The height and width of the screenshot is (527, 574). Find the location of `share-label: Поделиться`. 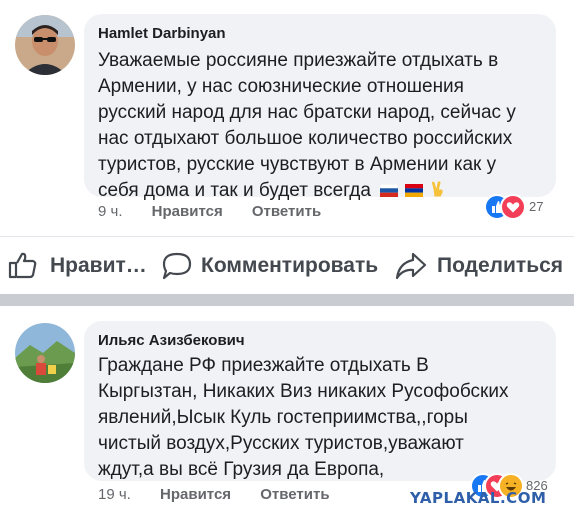

share-label: Поделиться is located at coordinates (500, 265).